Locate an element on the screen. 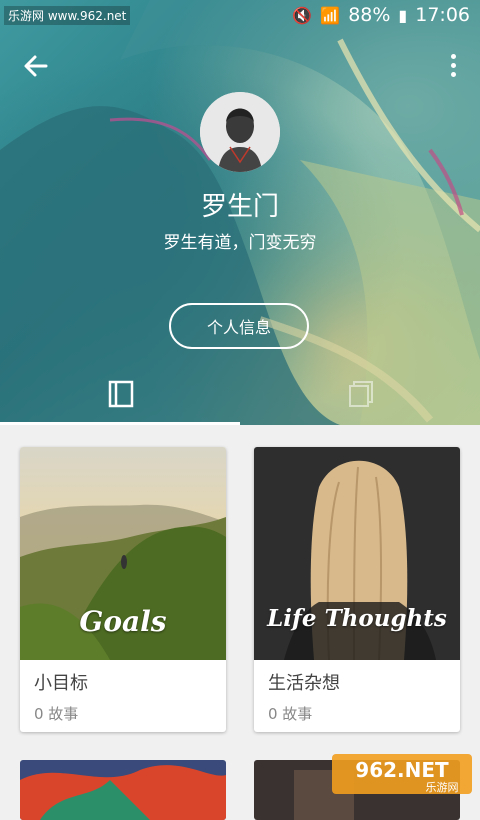 This screenshot has height=820, width=480. more-options-icon is located at coordinates (453, 69).